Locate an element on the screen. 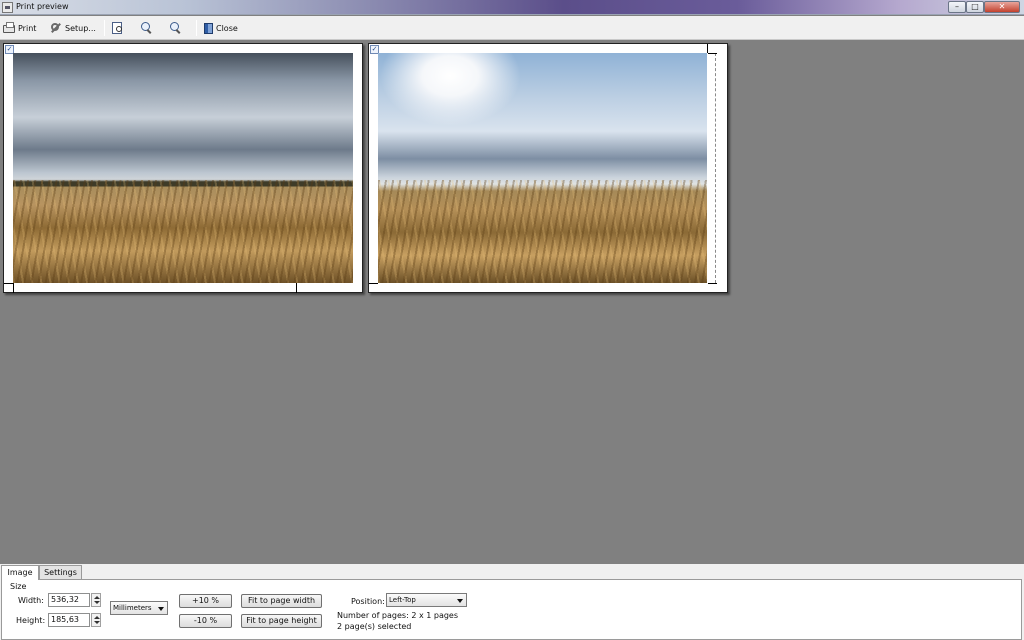 This screenshot has height=640, width=1024. units-select: Millimeters is located at coordinates (139, 608).